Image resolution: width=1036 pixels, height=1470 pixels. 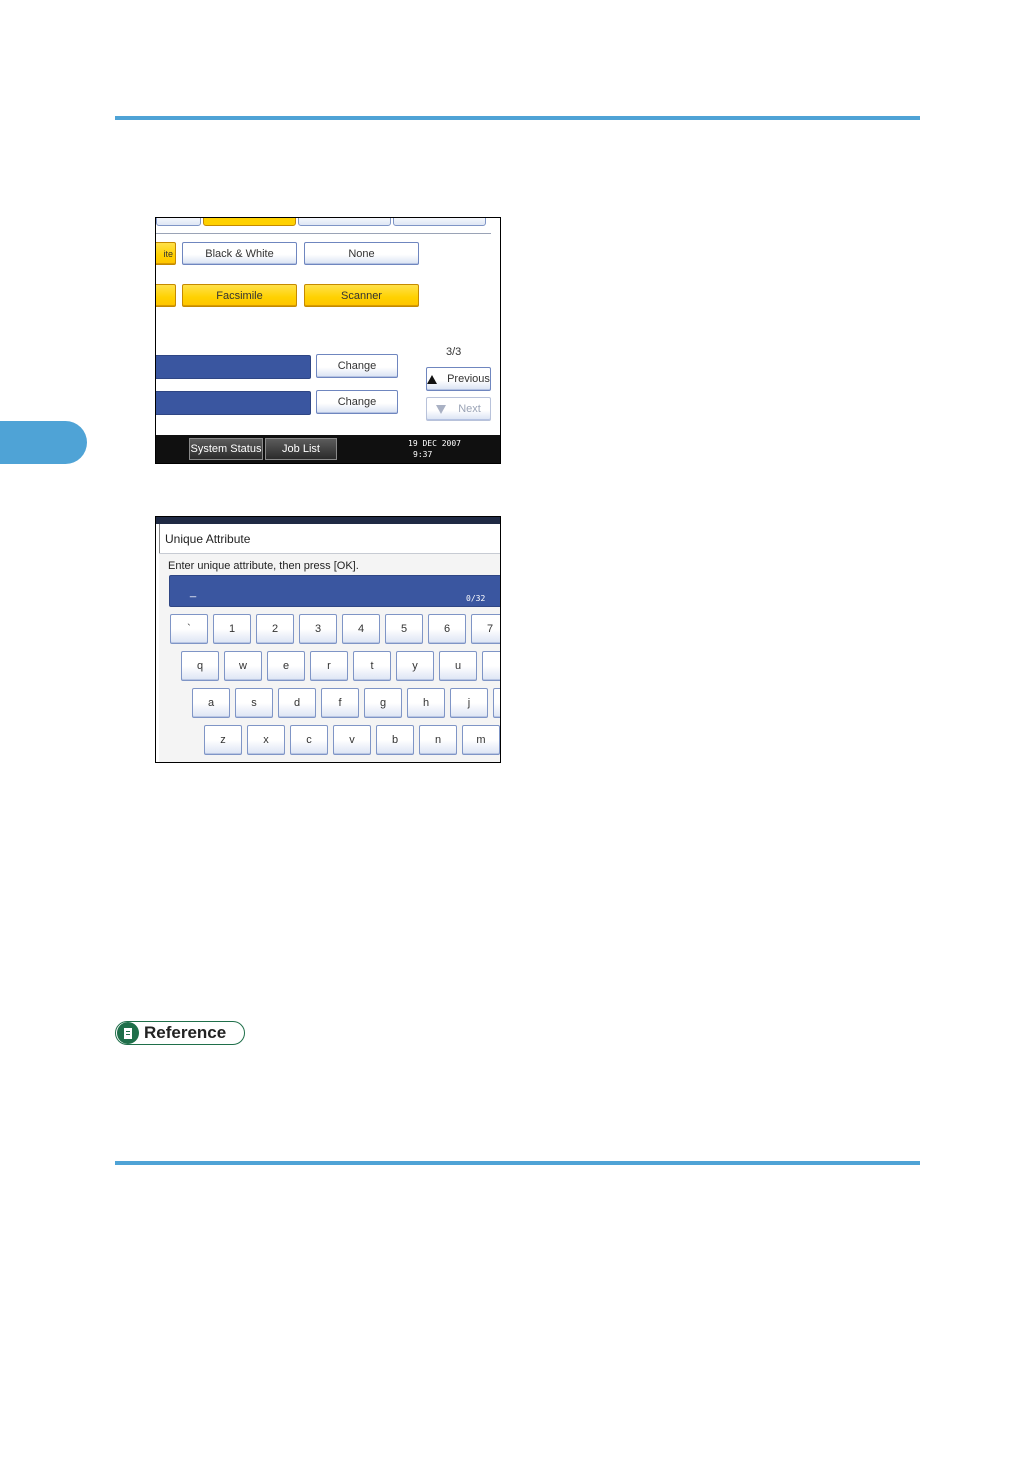 I want to click on system-status-button: System Status, so click(x=226, y=449).